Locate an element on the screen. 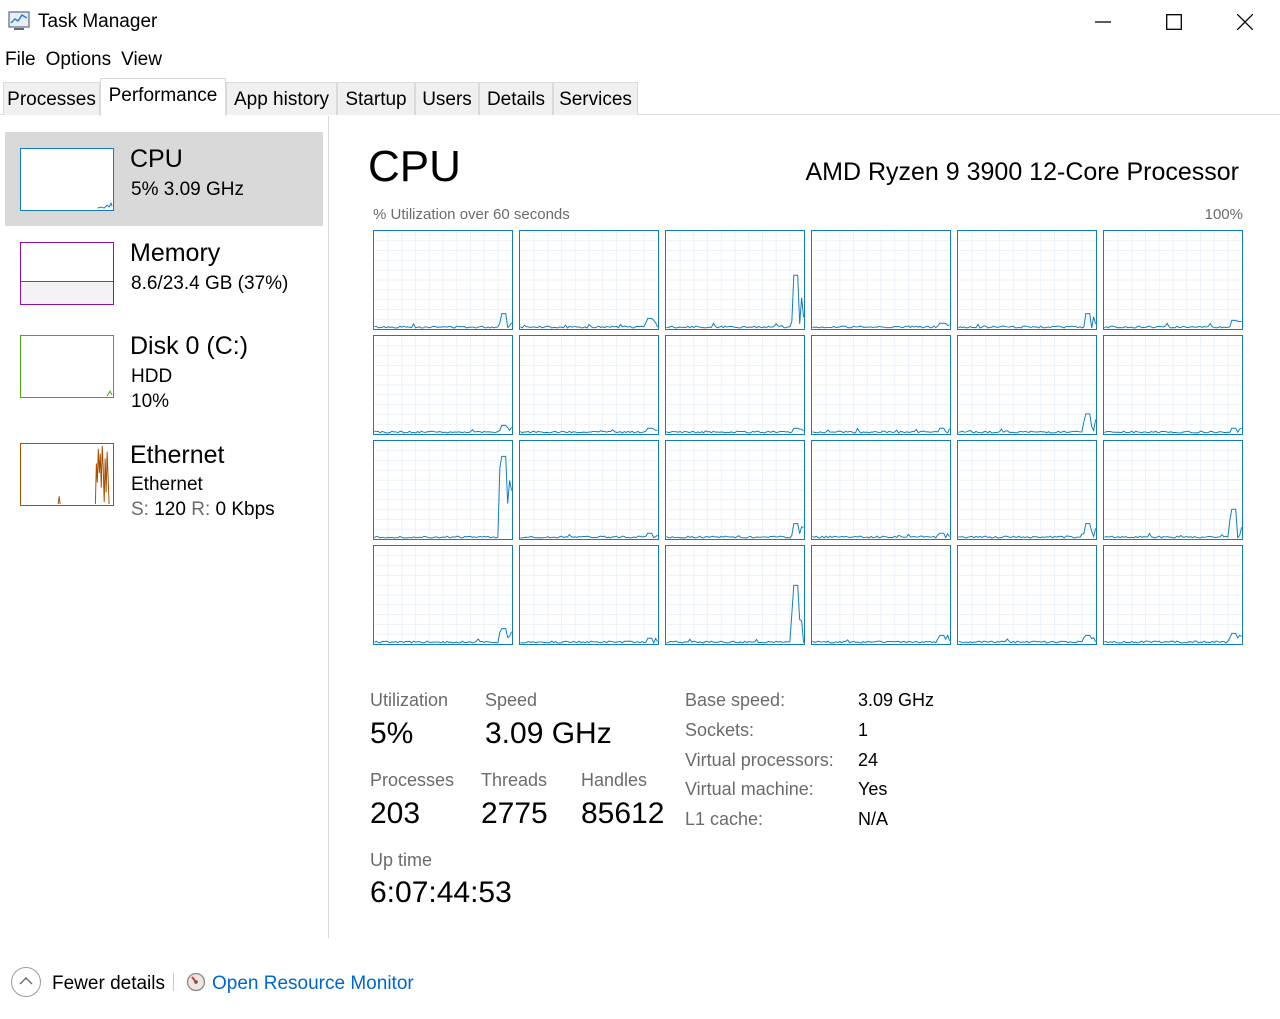 This screenshot has height=1019, width=1280. base-speed-value: 3.09 GHz is located at coordinates (896, 700).